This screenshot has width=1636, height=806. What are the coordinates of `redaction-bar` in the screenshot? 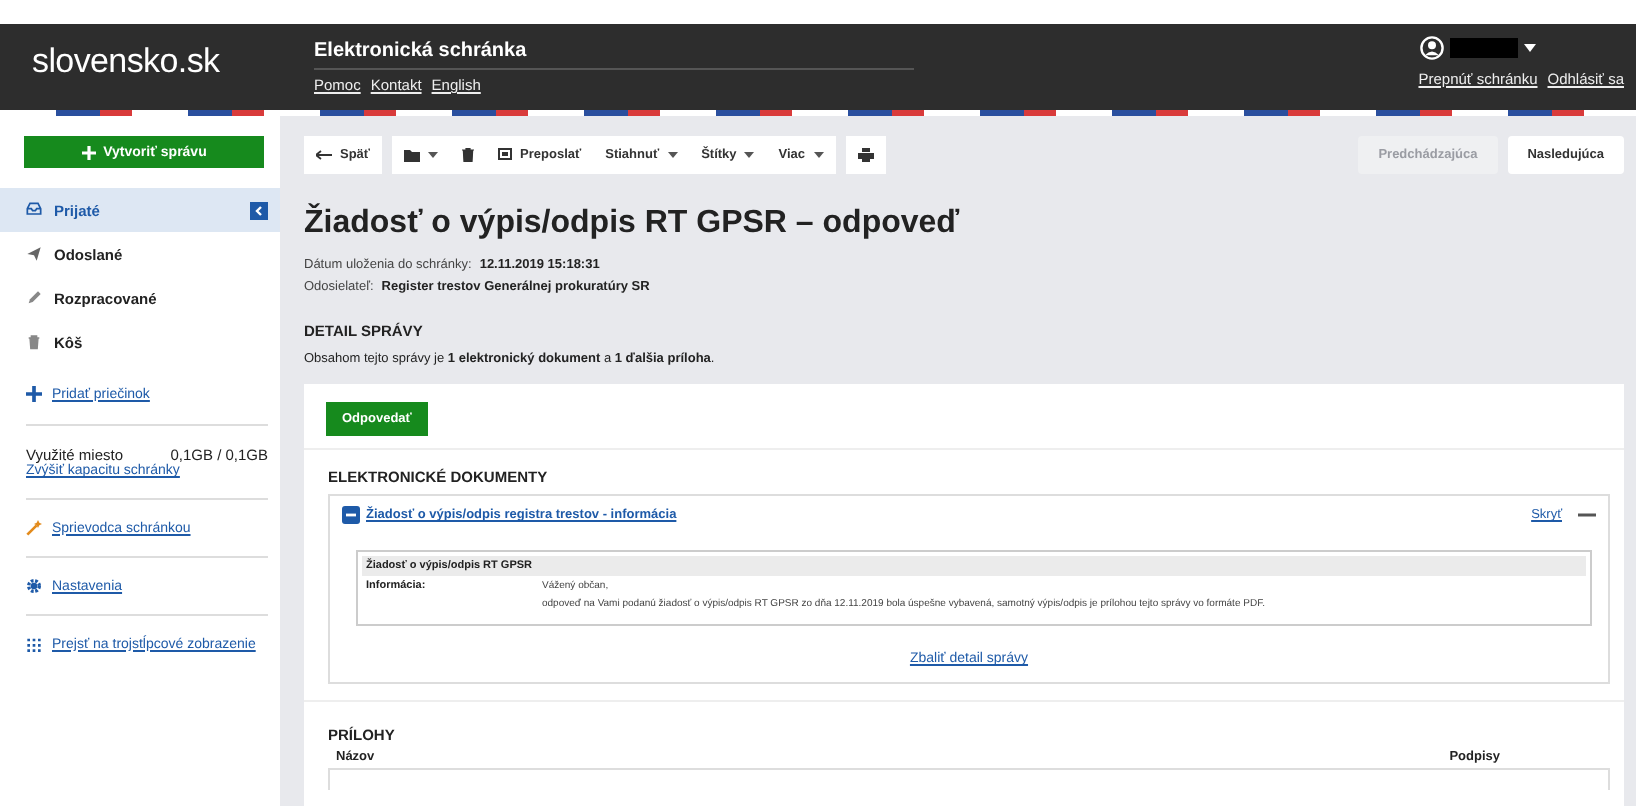 It's located at (1484, 48).